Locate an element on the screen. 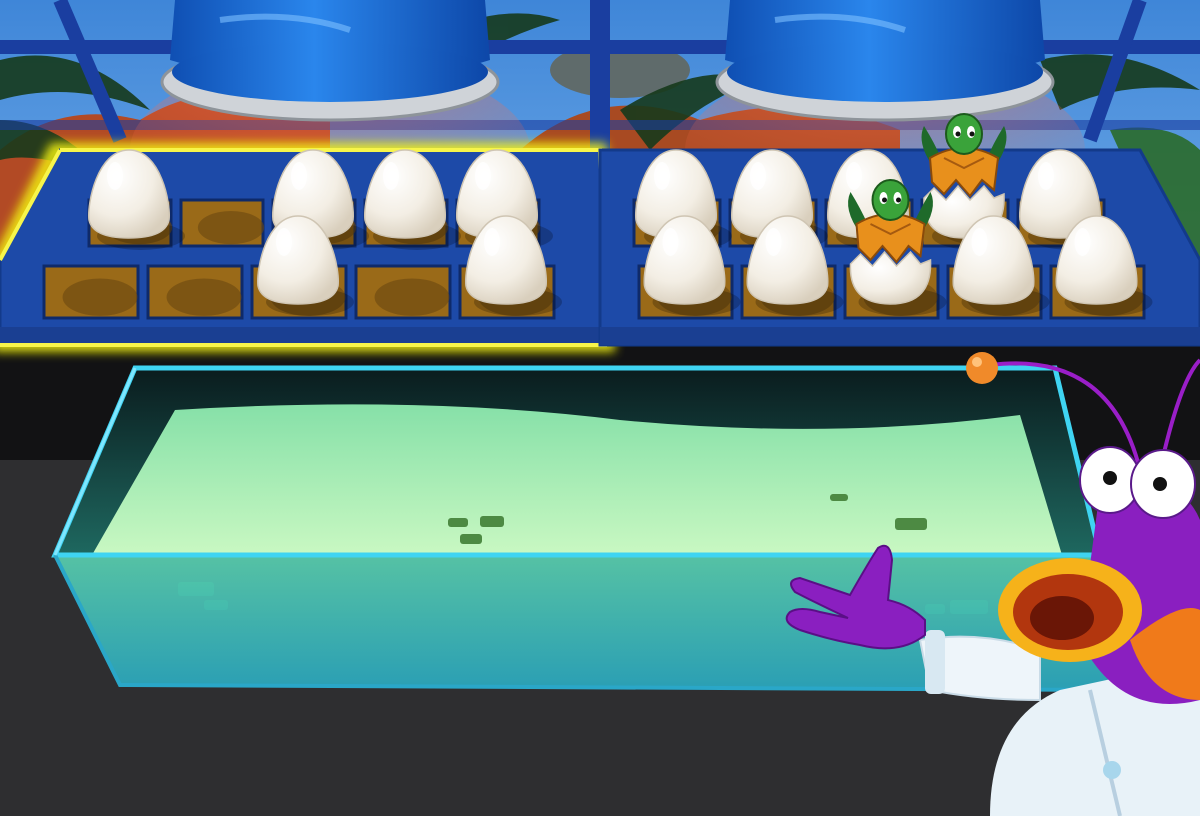 This screenshot has width=1200, height=816. antenna-ball is located at coordinates (982, 368).